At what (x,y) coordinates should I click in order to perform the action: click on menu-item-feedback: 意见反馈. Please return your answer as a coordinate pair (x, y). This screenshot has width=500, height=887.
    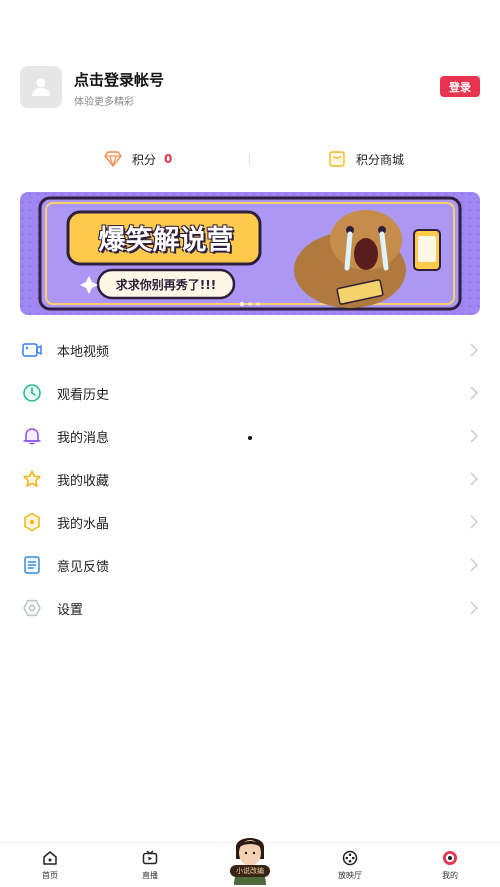
    Looking at the image, I should click on (250, 564).